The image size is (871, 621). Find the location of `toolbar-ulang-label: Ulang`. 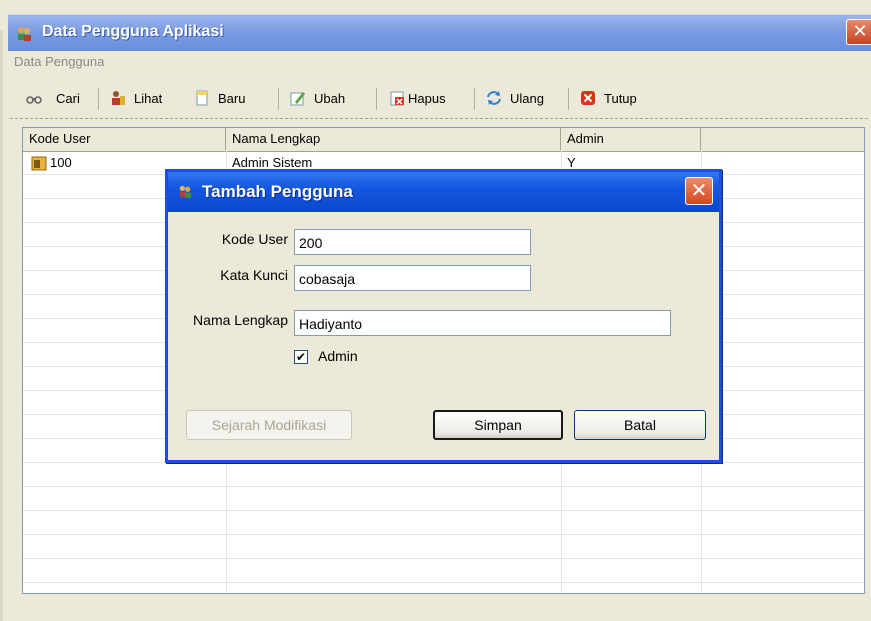

toolbar-ulang-label: Ulang is located at coordinates (527, 98).